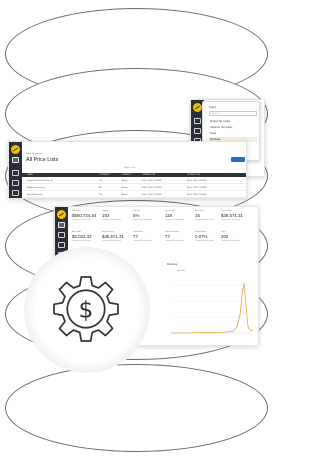 The width and height of the screenshot is (320, 460). What do you see at coordinates (193, 175) in the screenshot?
I see `column-header: UPDATED ON` at bounding box center [193, 175].